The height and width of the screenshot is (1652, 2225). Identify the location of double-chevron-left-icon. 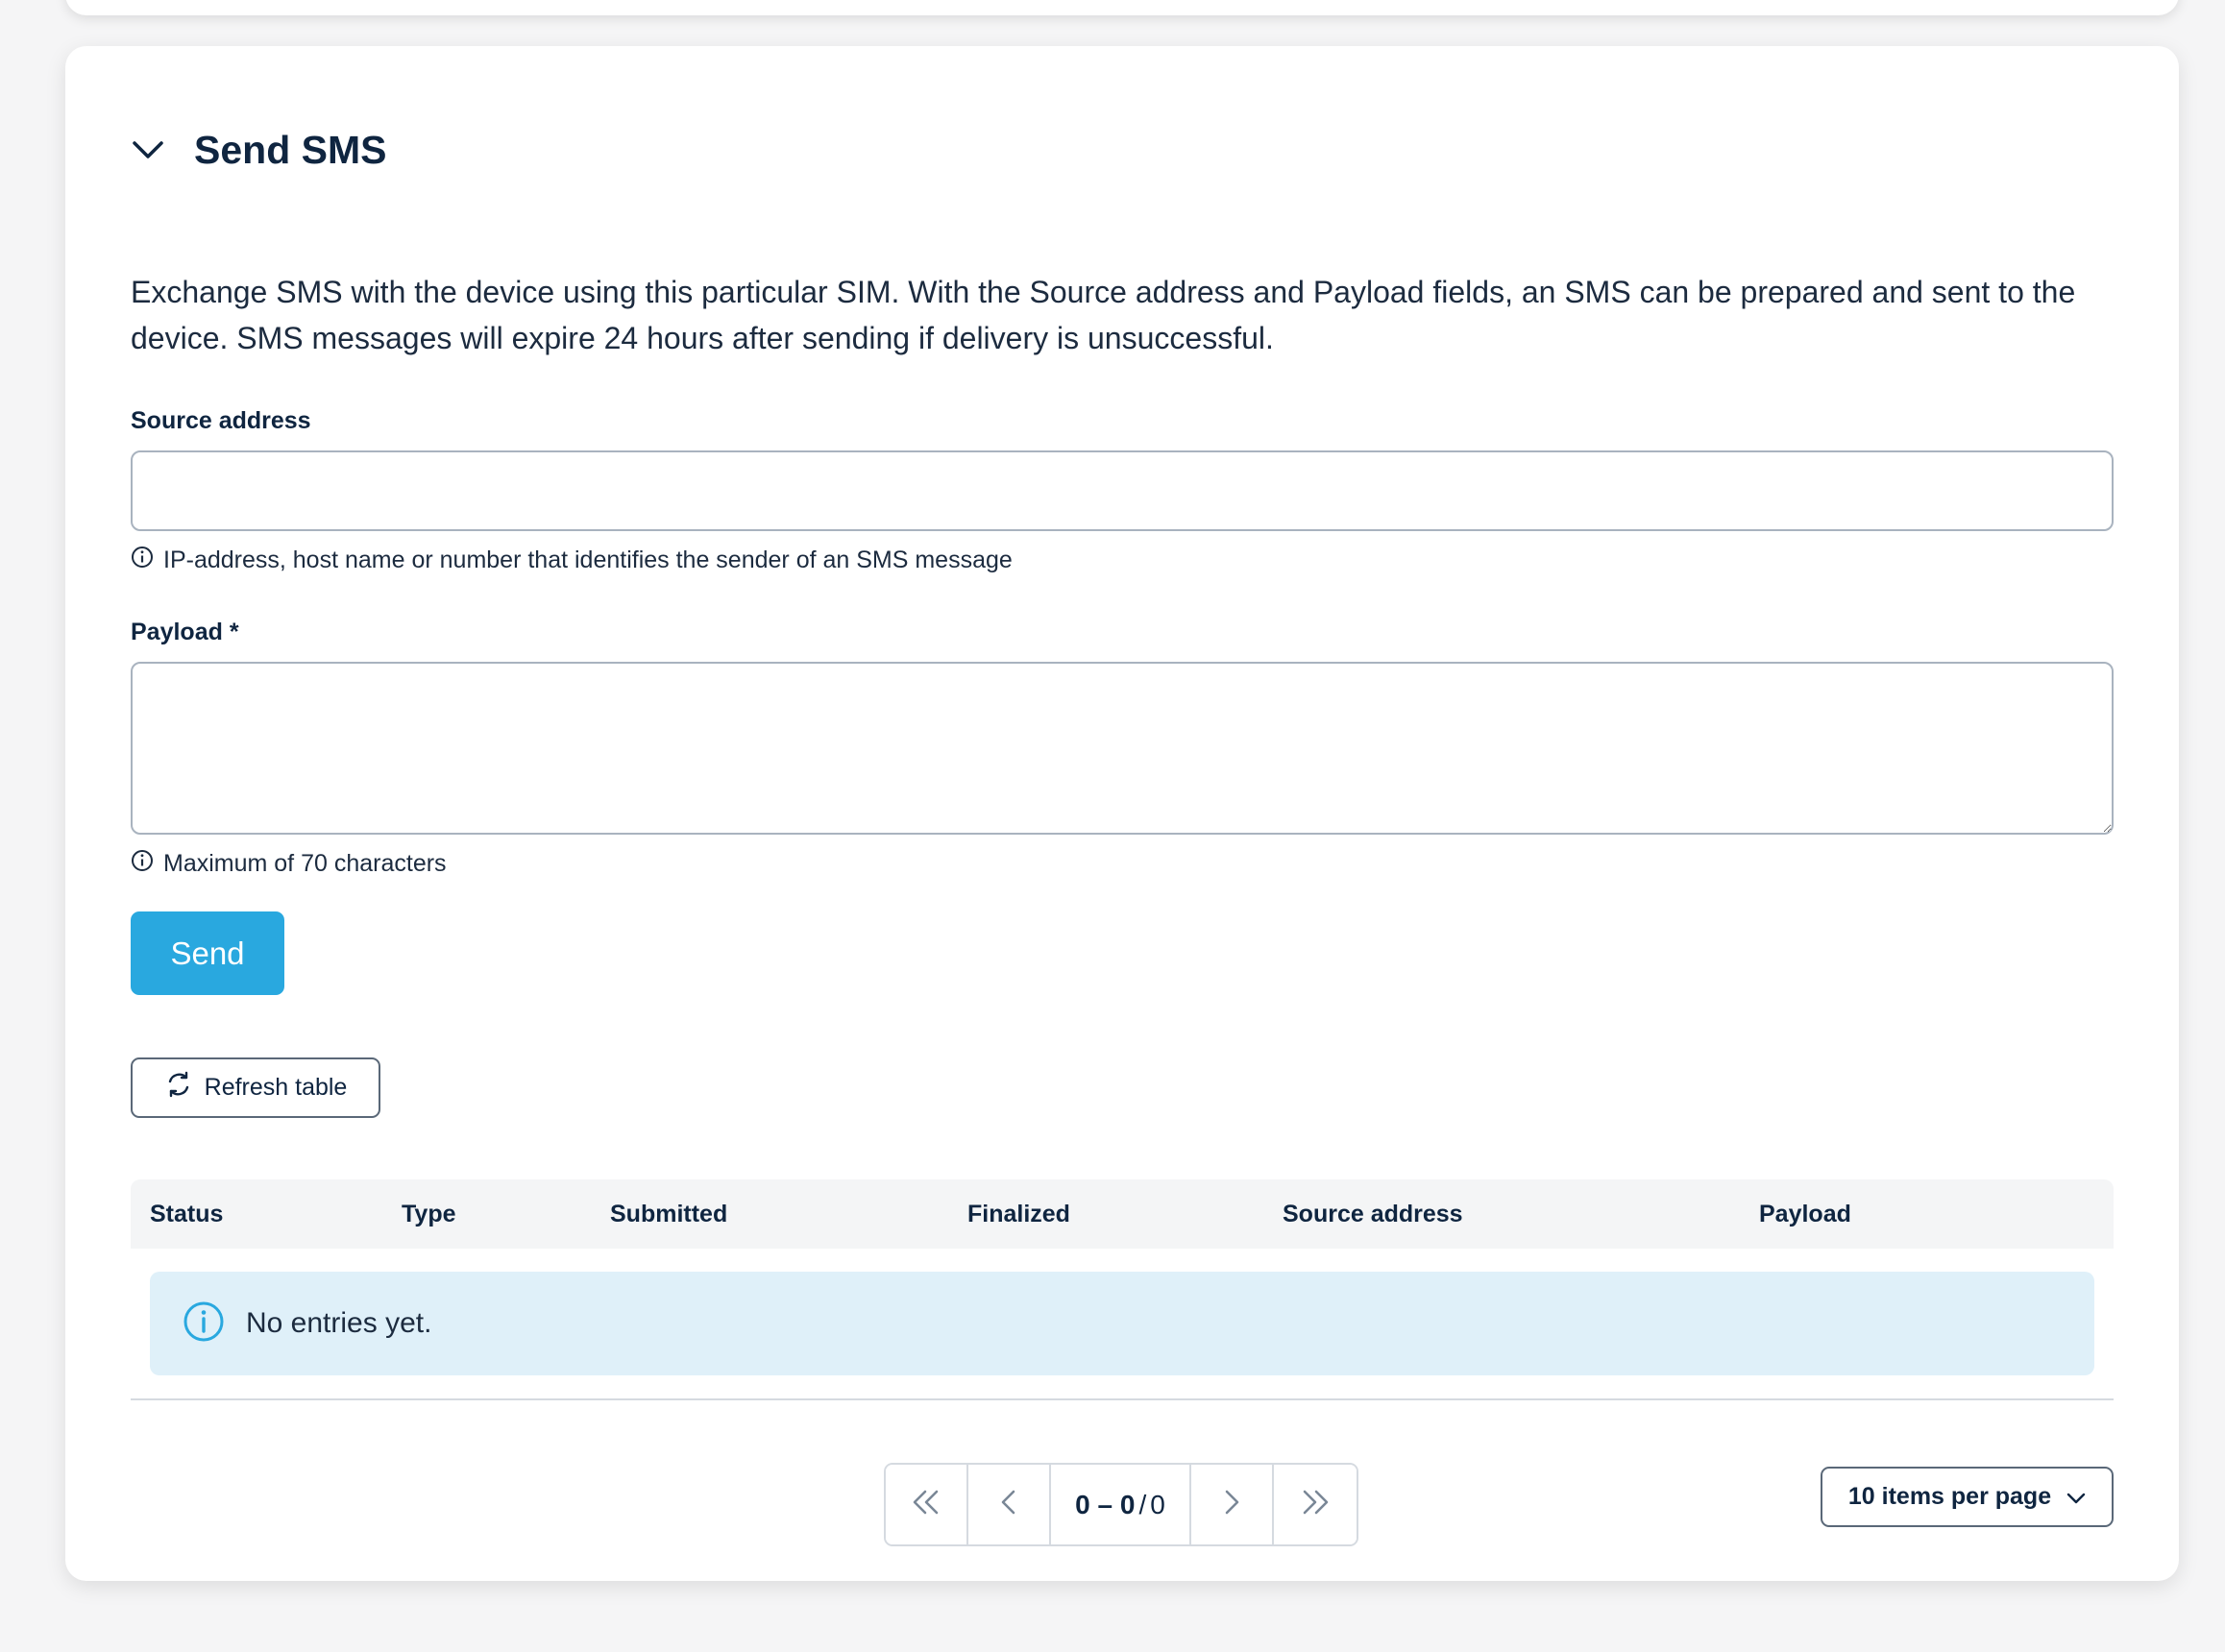
(926, 1504).